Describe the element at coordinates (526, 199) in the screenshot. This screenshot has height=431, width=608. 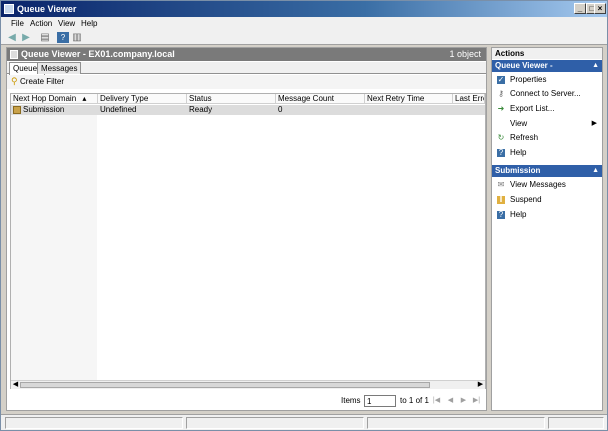
I see `action-label: Suspend` at that location.